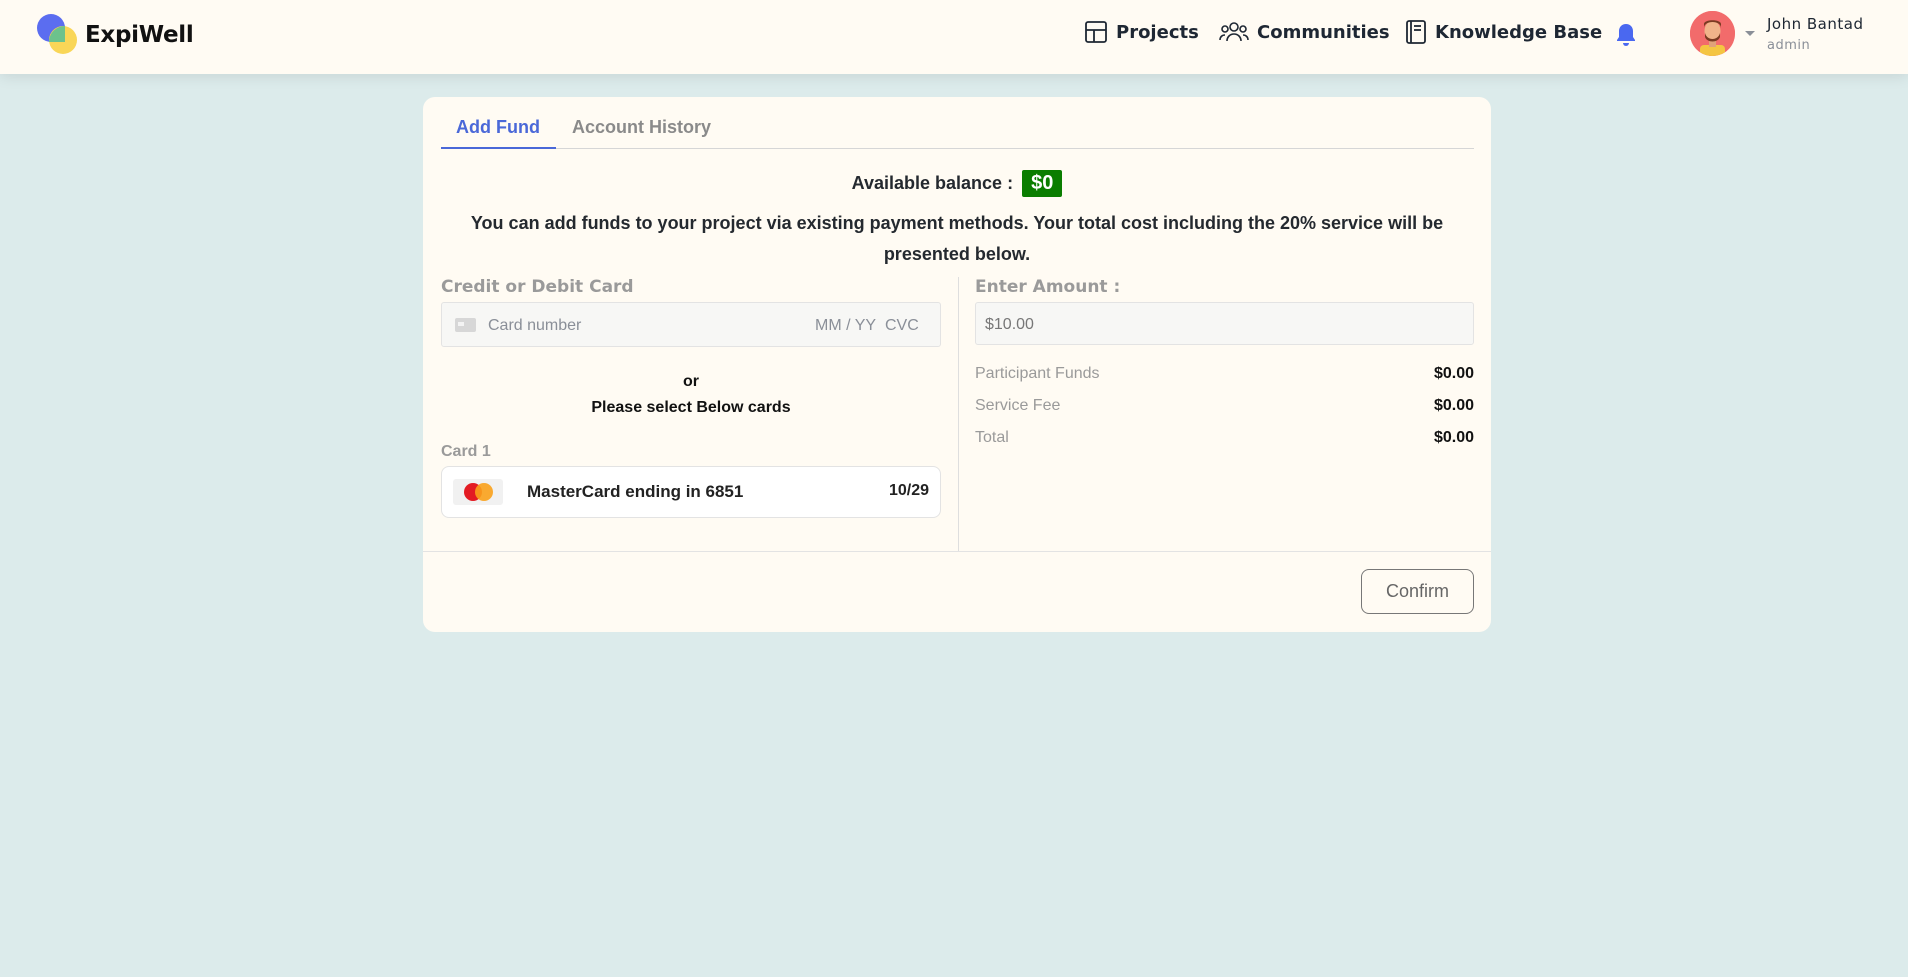 This screenshot has height=977, width=1908. I want to click on logo-text: ExpiWell, so click(139, 35).